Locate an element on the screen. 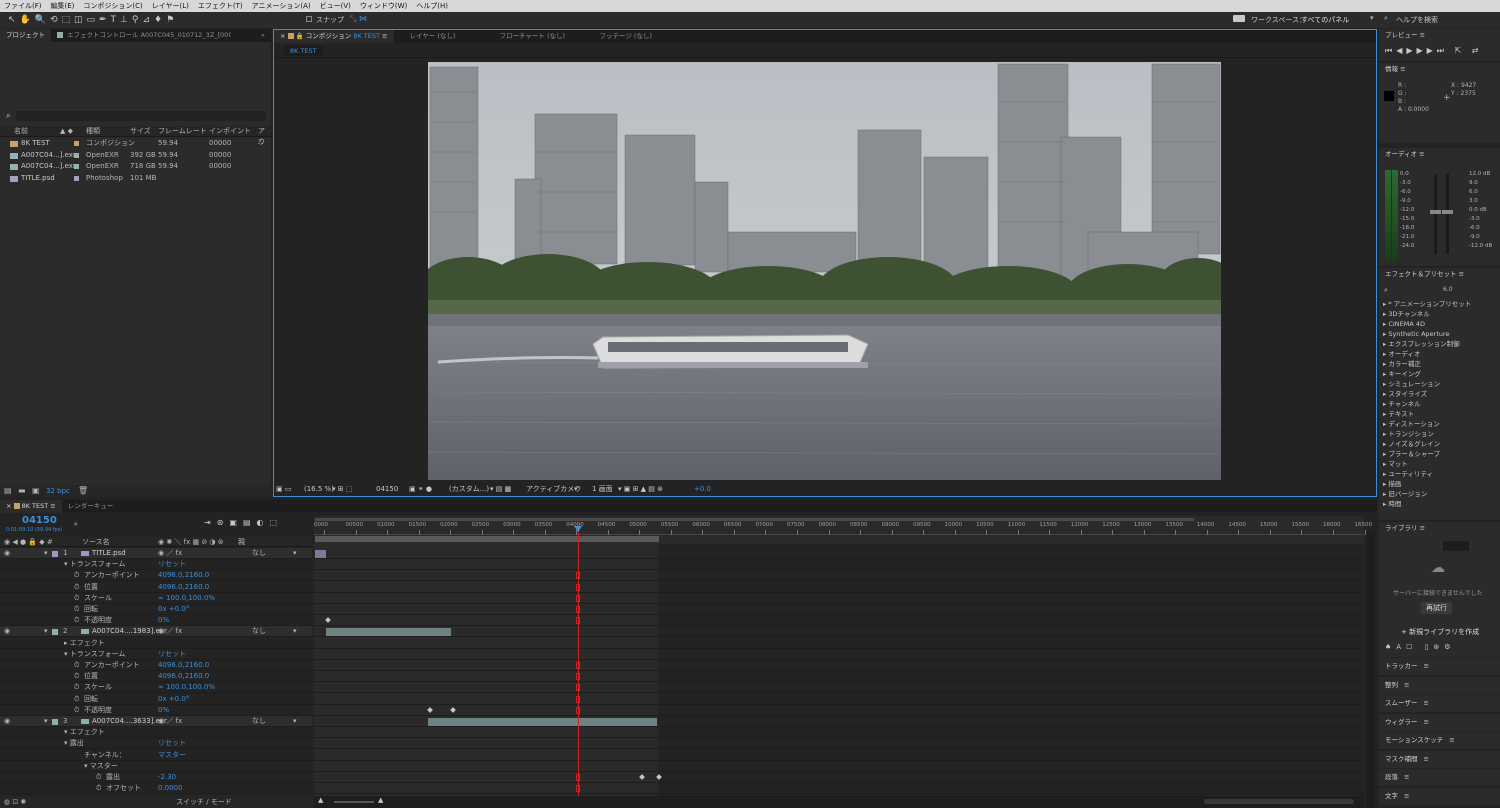  new-comp-icon: ▣ is located at coordinates (36, 491).